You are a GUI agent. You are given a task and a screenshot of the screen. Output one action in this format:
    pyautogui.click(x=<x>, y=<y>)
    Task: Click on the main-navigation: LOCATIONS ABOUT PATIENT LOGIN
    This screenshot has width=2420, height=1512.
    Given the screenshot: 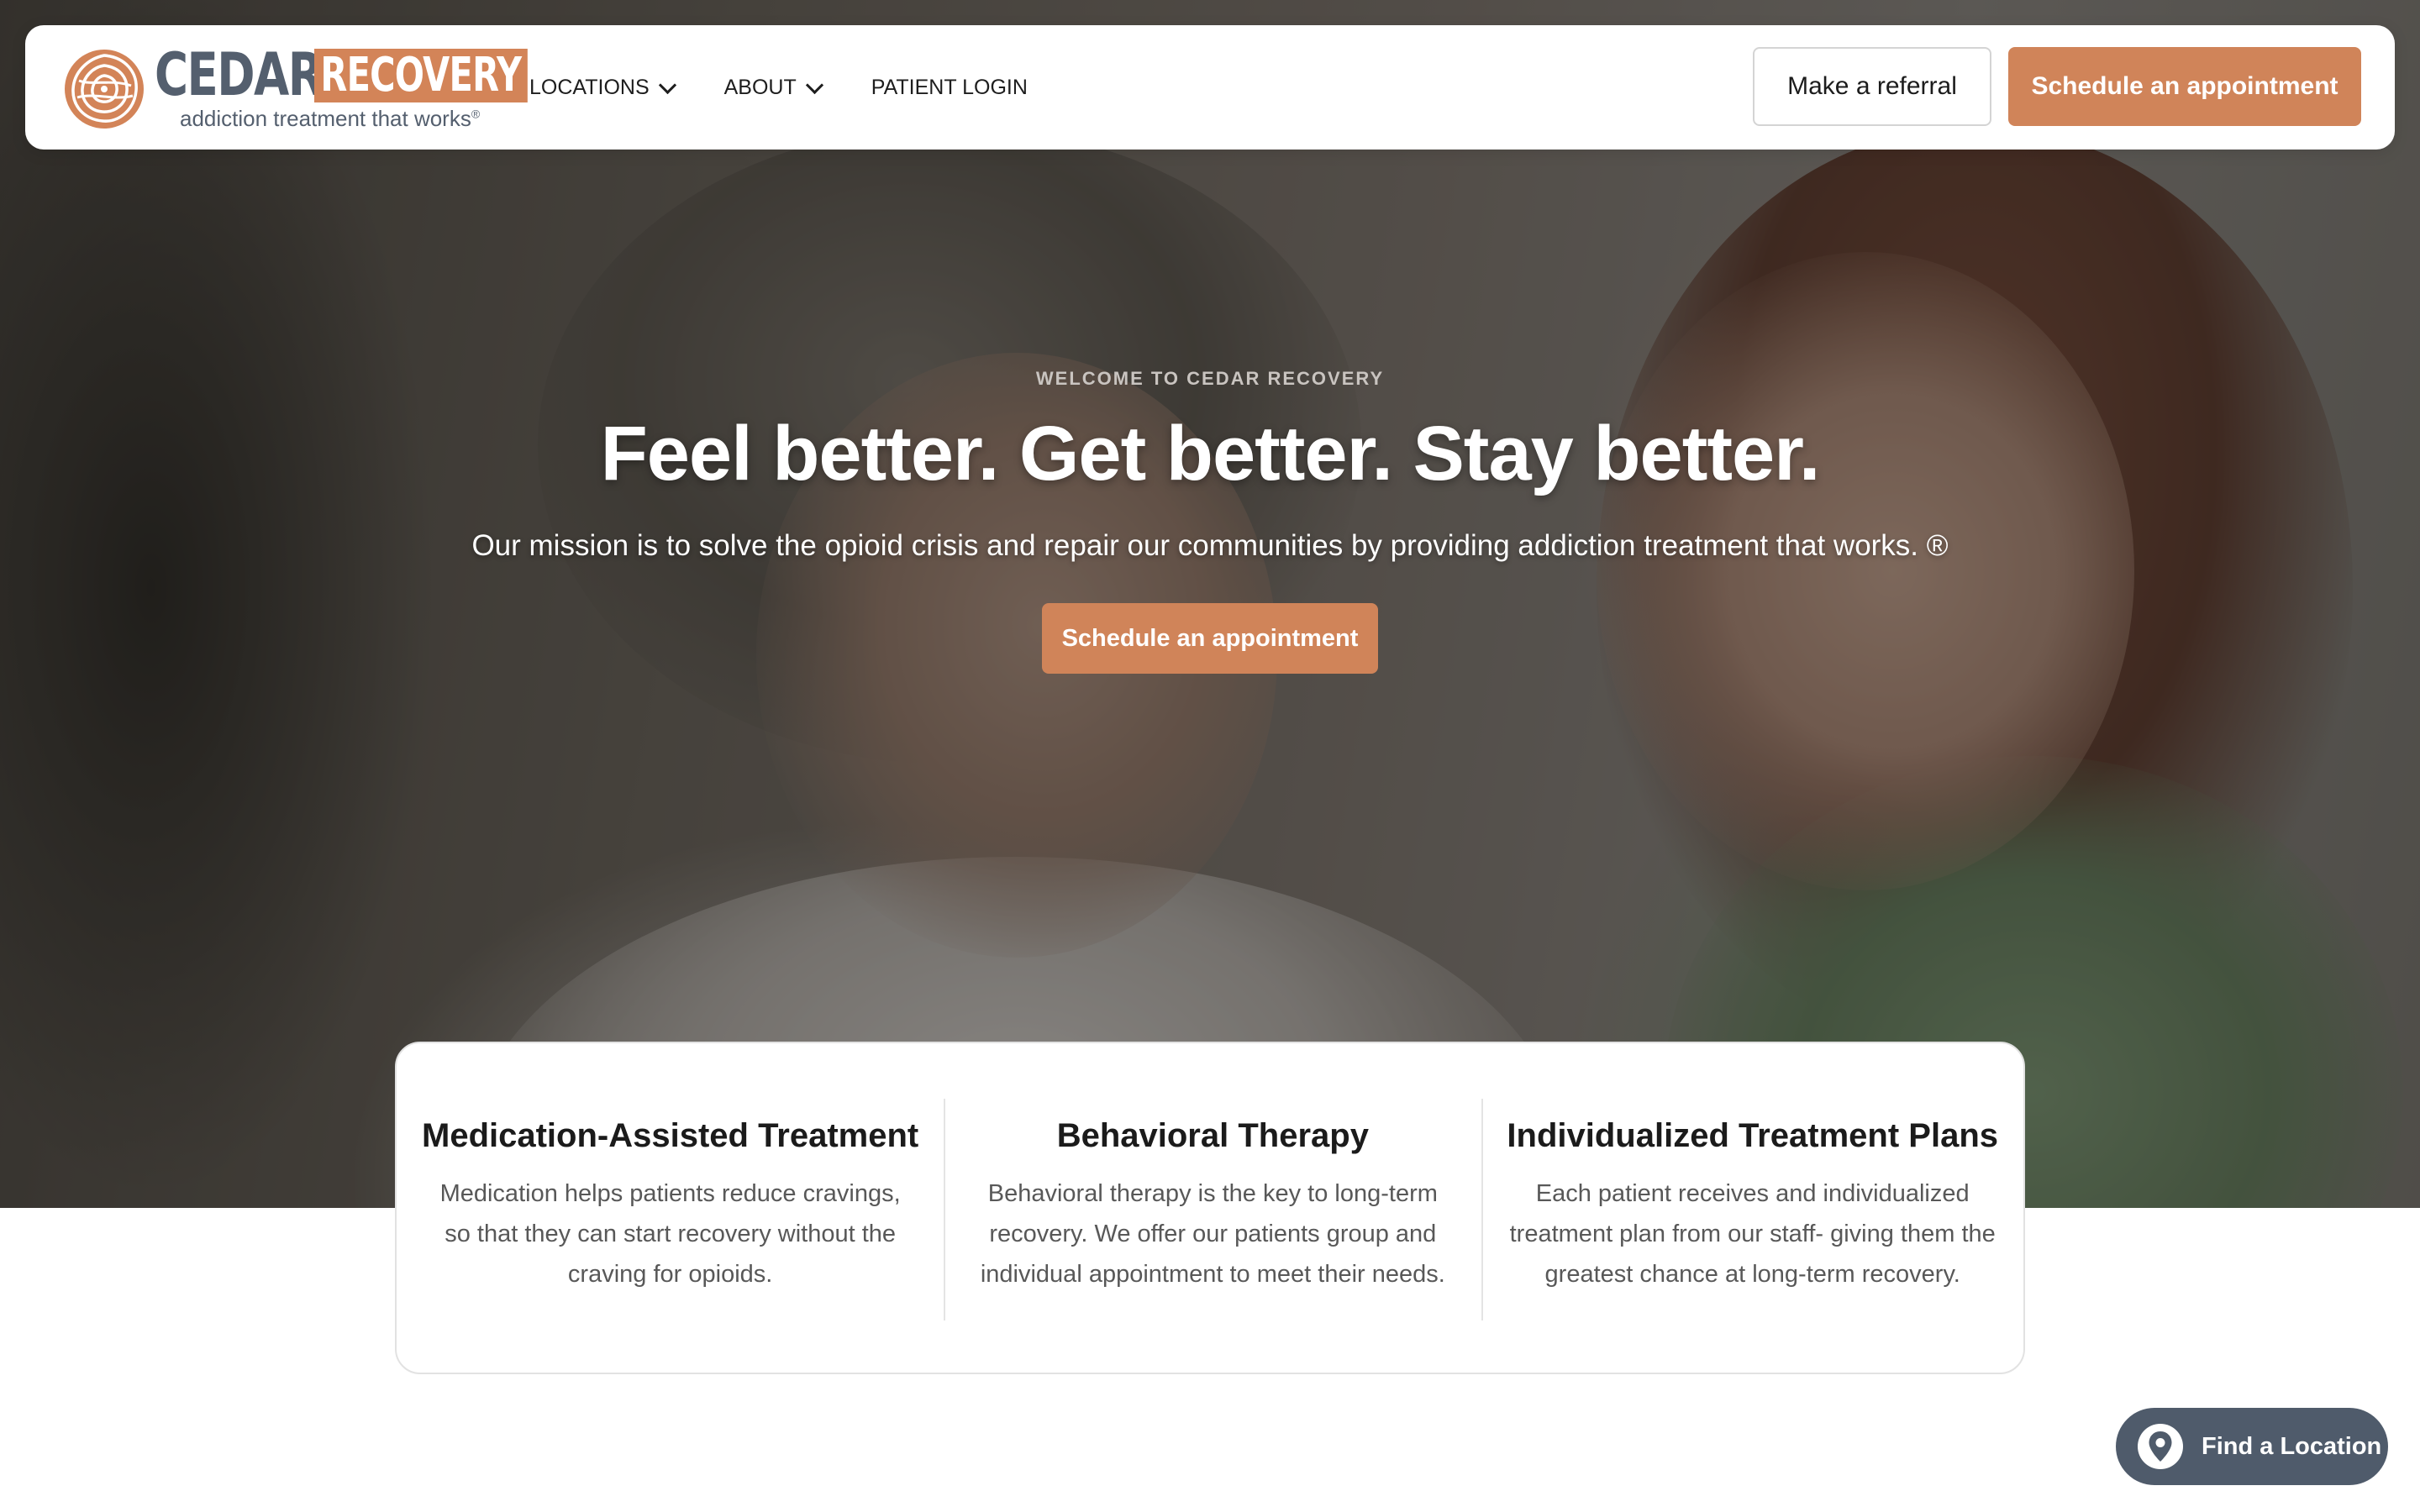 What is the action you would take?
    pyautogui.click(x=803, y=87)
    